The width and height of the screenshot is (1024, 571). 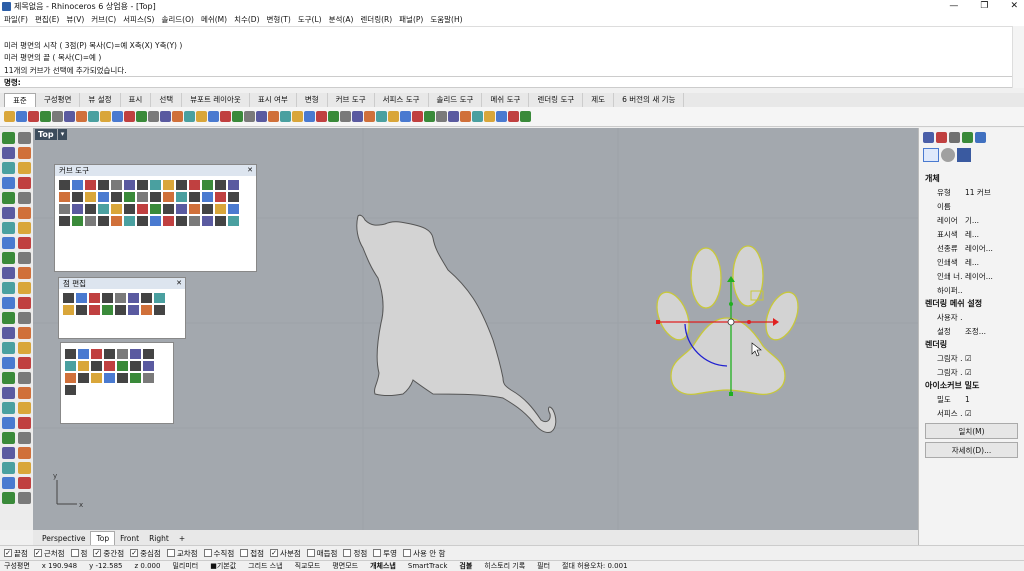 What do you see at coordinates (1014, 6) in the screenshot?
I see `close-button: ✕` at bounding box center [1014, 6].